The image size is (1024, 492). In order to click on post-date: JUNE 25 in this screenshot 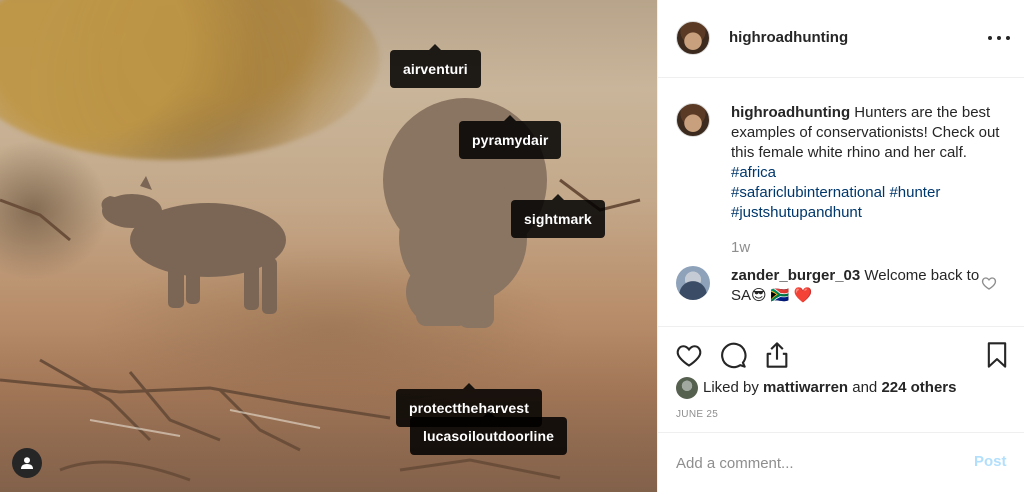, I will do `click(697, 414)`.